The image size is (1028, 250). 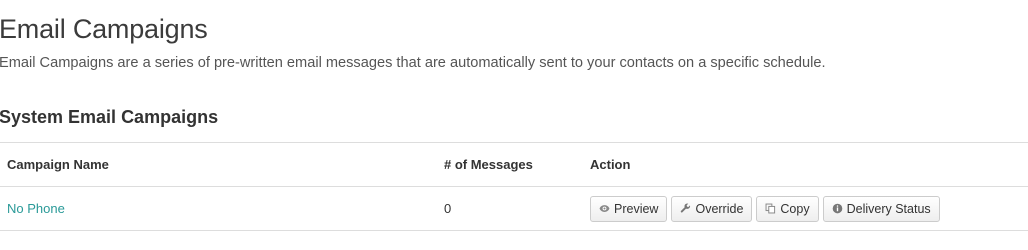 I want to click on info-circle-icon, so click(x=837, y=208).